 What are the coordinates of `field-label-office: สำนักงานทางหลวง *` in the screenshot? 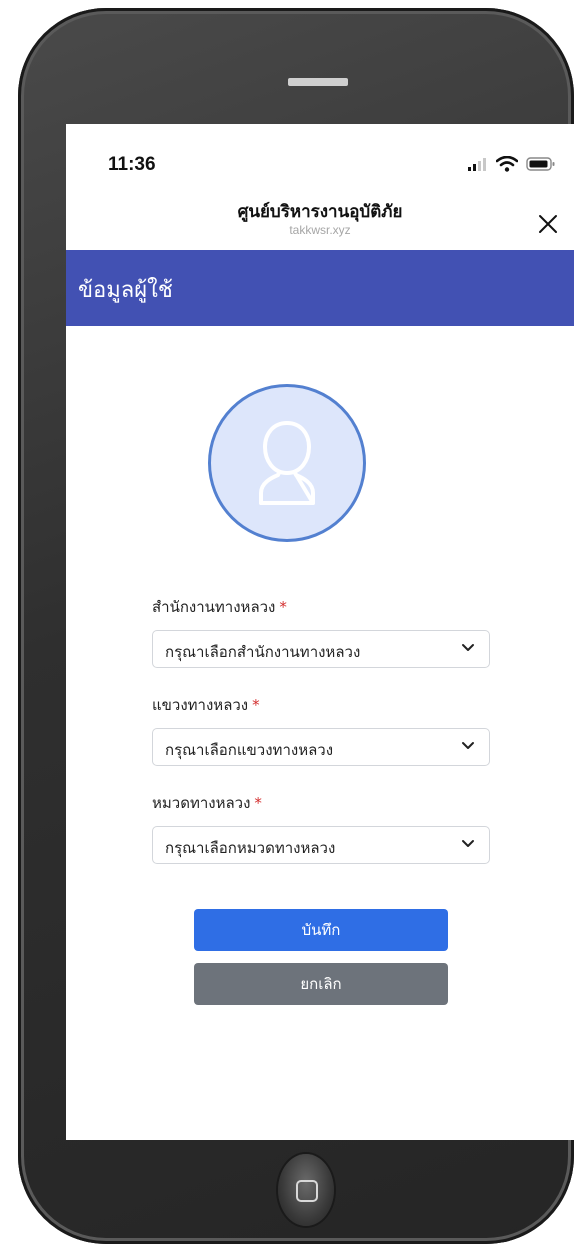 It's located at (219, 607).